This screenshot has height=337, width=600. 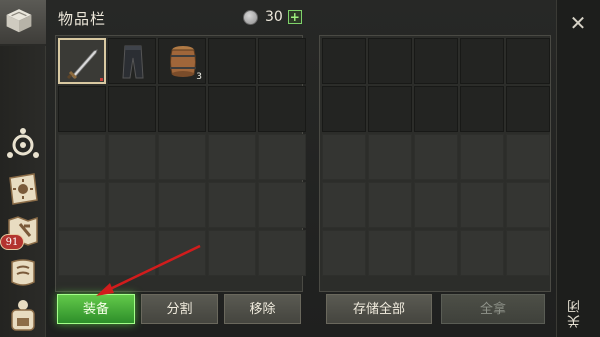 I want to click on rail-item-quests, so click(x=23, y=273).